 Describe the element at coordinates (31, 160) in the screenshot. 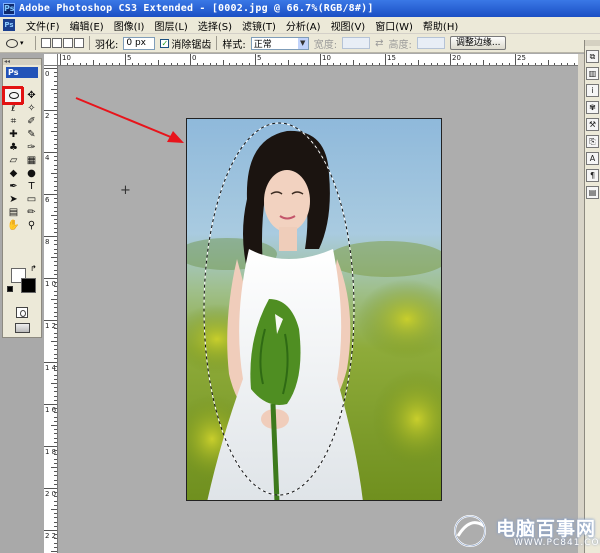

I see `gradient-tool: ▦` at that location.